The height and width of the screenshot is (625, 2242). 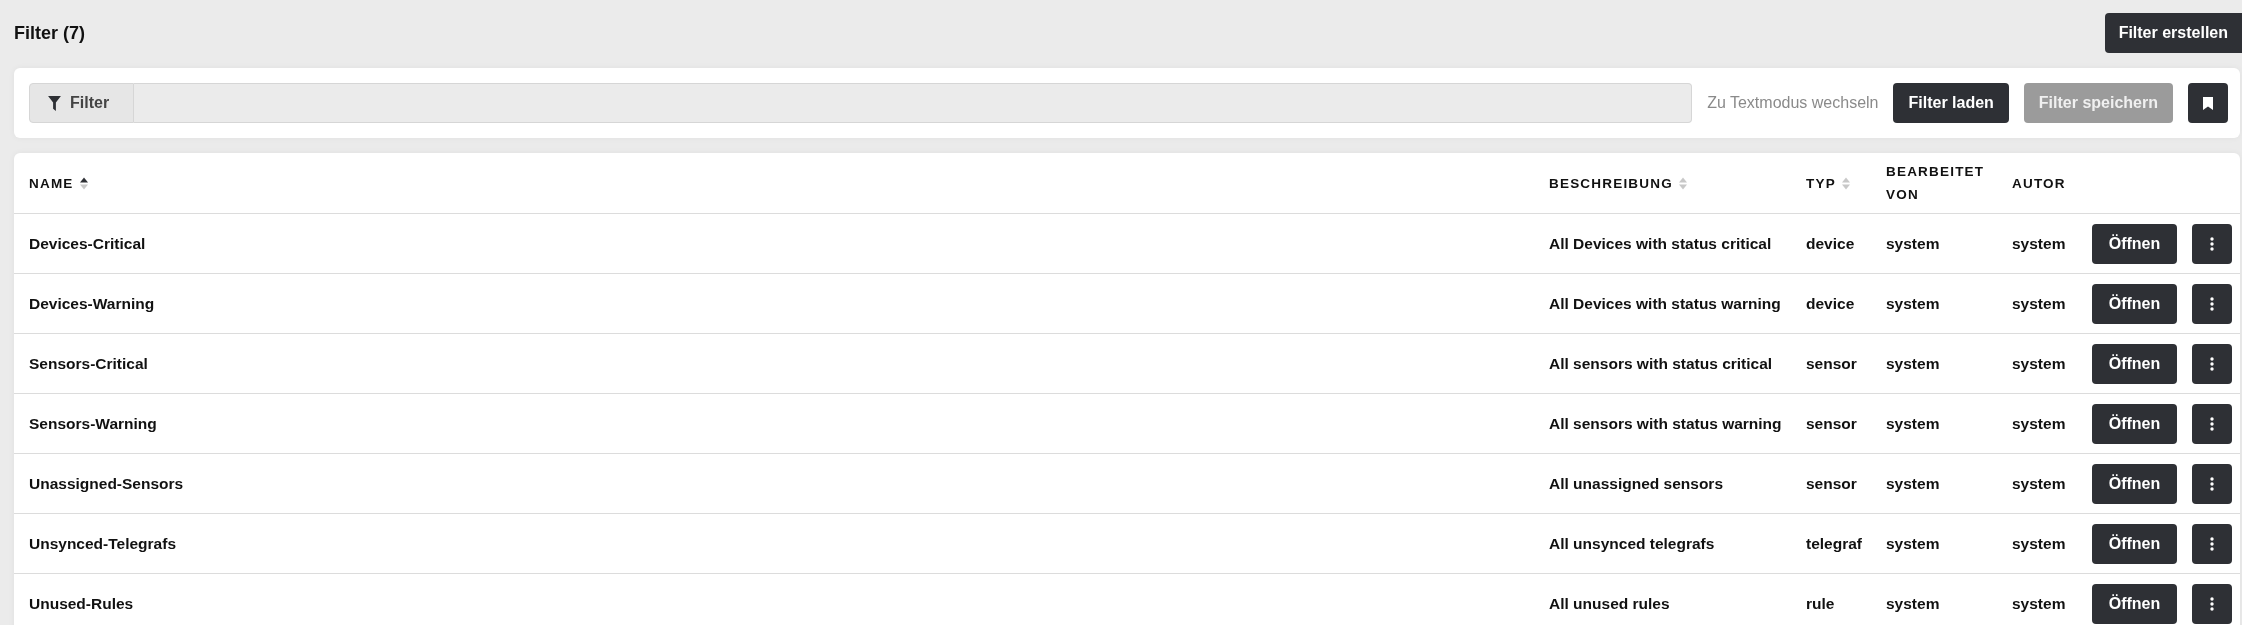 I want to click on filter-type: rule, so click(x=1820, y=603).